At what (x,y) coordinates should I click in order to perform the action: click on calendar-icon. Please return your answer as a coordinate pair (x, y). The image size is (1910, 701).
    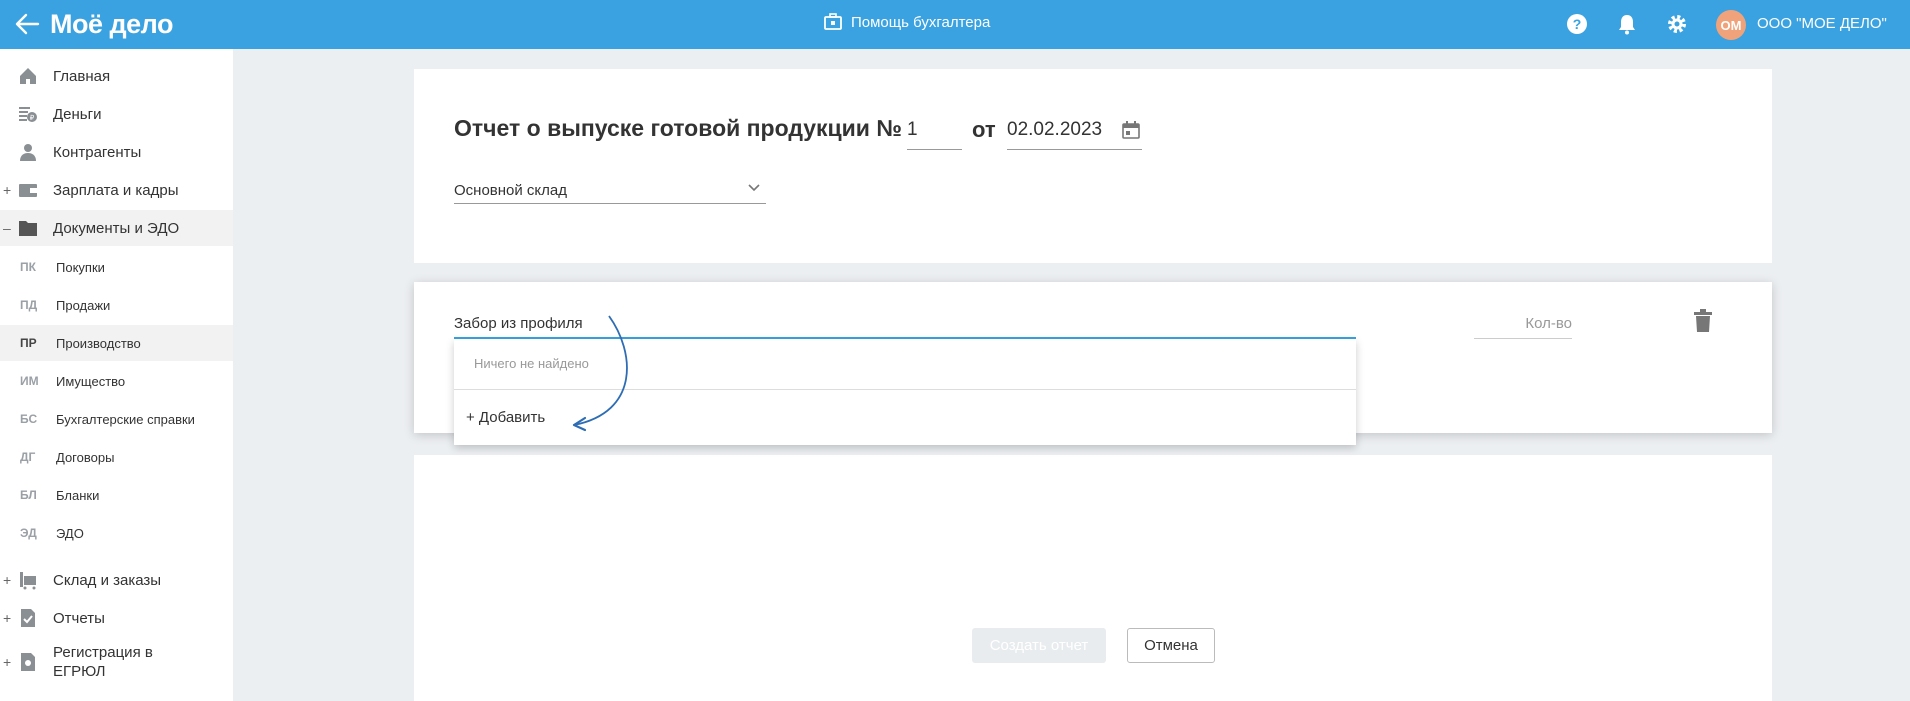
    Looking at the image, I should click on (1131, 130).